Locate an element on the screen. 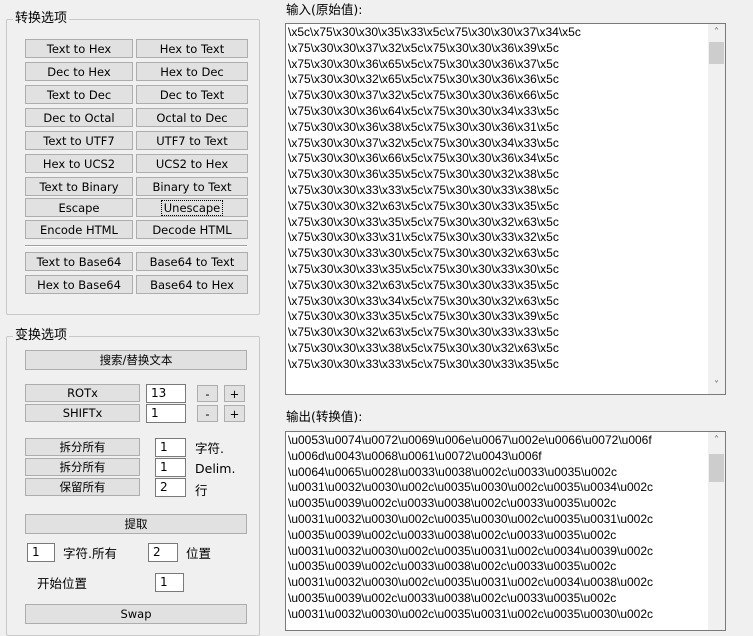 The width and height of the screenshot is (753, 636). search-replace-label: 搜索/替换文本 is located at coordinates (136, 360).